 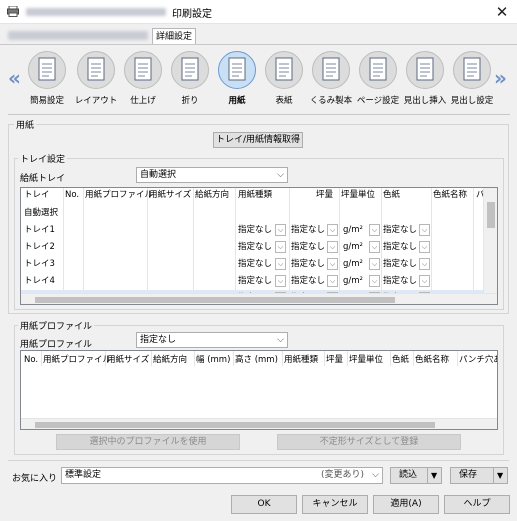 I want to click on column-header: 幅 (mm), so click(x=213, y=360).